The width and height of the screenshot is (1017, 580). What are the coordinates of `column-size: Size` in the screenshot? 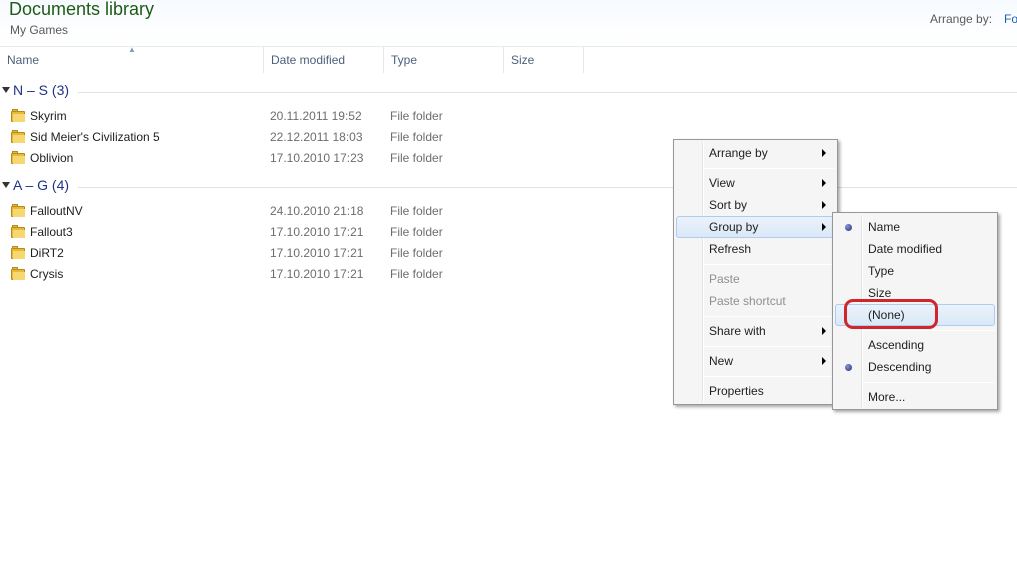 It's located at (544, 60).